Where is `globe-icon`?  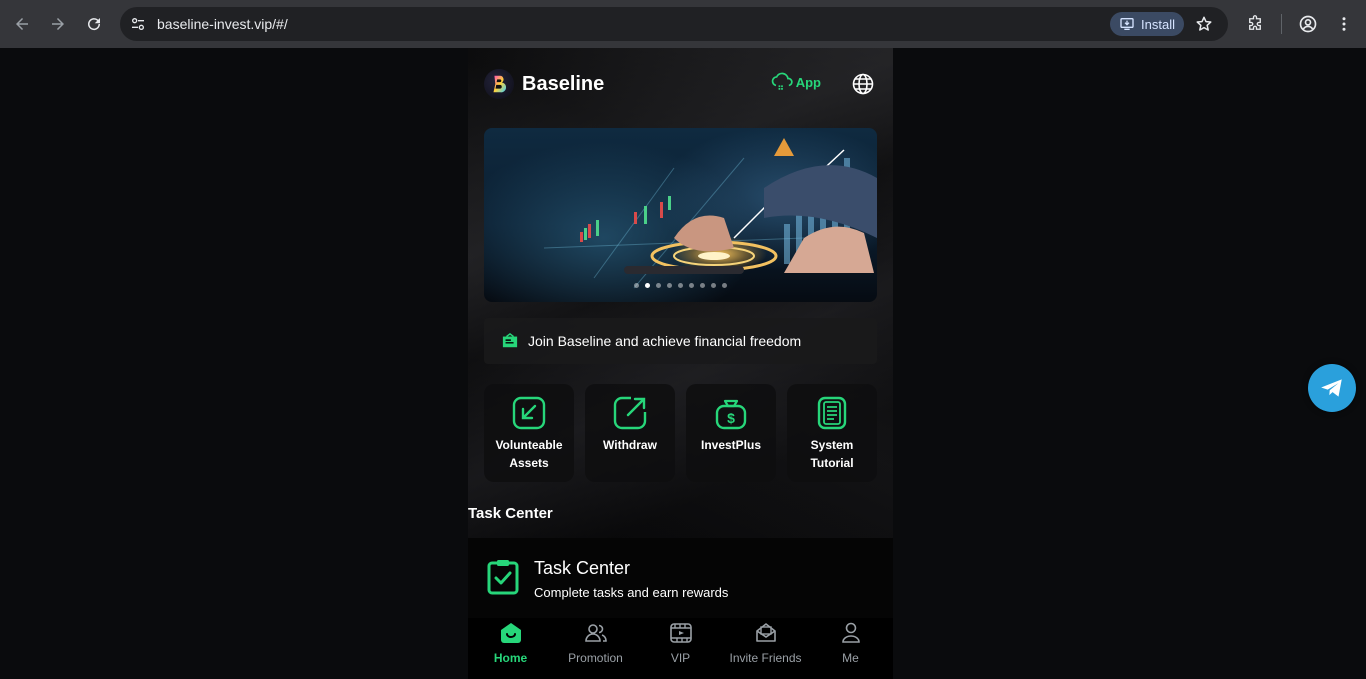
globe-icon is located at coordinates (863, 84).